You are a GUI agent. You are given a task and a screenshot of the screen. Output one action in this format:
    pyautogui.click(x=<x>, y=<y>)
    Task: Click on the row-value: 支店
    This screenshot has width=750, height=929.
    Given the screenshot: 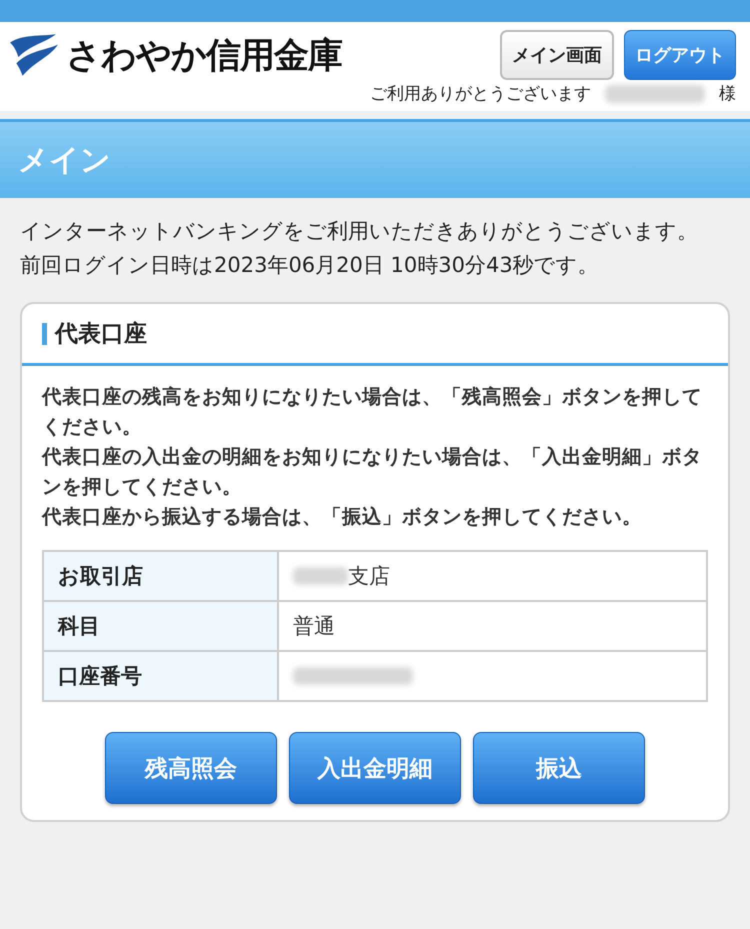 What is the action you would take?
    pyautogui.click(x=369, y=576)
    